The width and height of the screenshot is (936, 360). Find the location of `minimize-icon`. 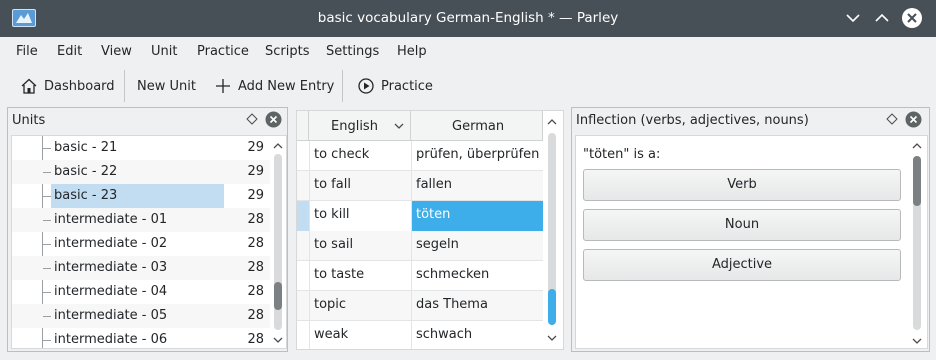

minimize-icon is located at coordinates (853, 18).